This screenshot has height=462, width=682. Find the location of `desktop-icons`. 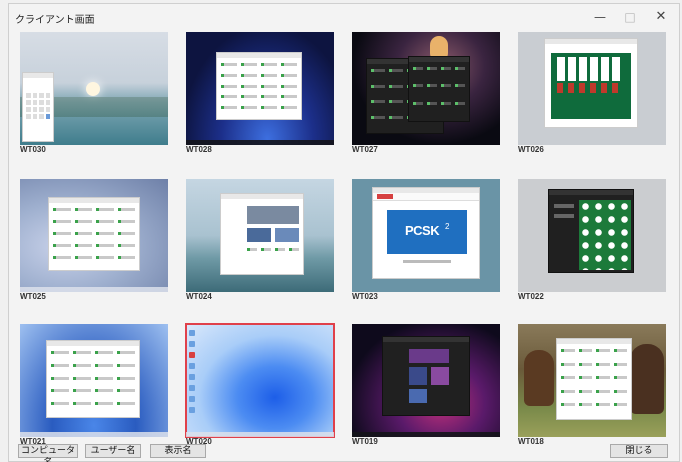

desktop-icons is located at coordinates (192, 374).